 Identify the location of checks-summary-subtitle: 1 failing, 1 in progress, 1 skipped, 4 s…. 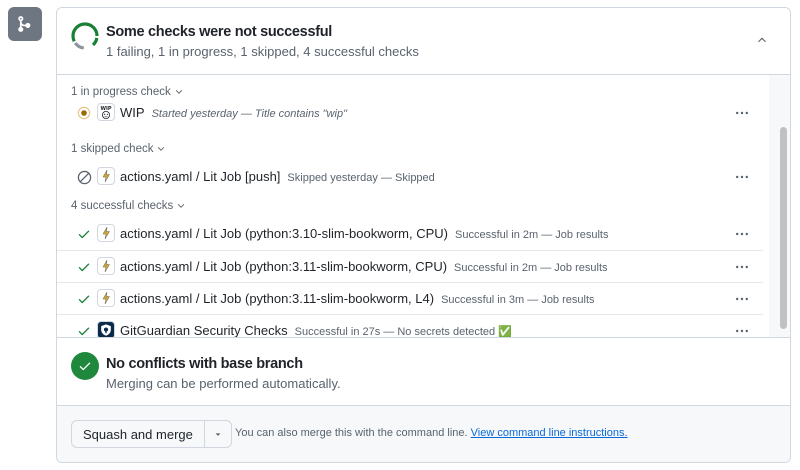
(262, 51).